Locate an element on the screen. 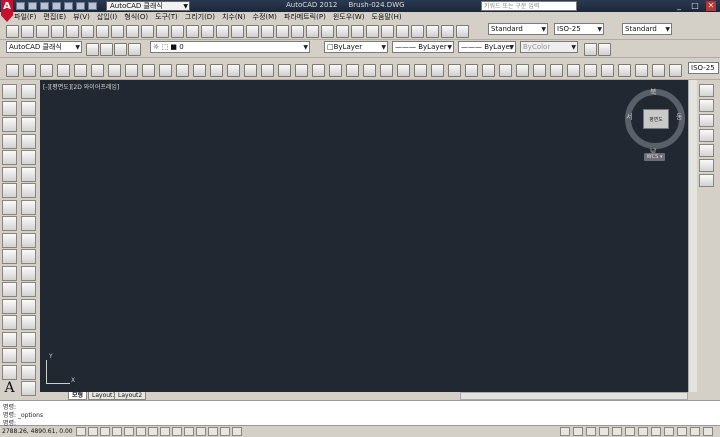 This screenshot has height=437, width=720. left-tool-18-1-icon is located at coordinates (28, 388).